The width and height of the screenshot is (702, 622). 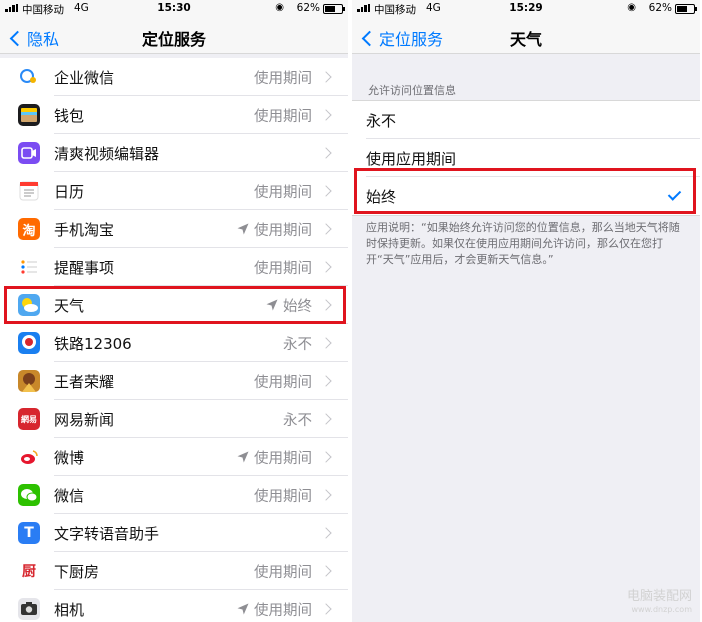 What do you see at coordinates (526, 196) in the screenshot?
I see `option-always: 始终` at bounding box center [526, 196].